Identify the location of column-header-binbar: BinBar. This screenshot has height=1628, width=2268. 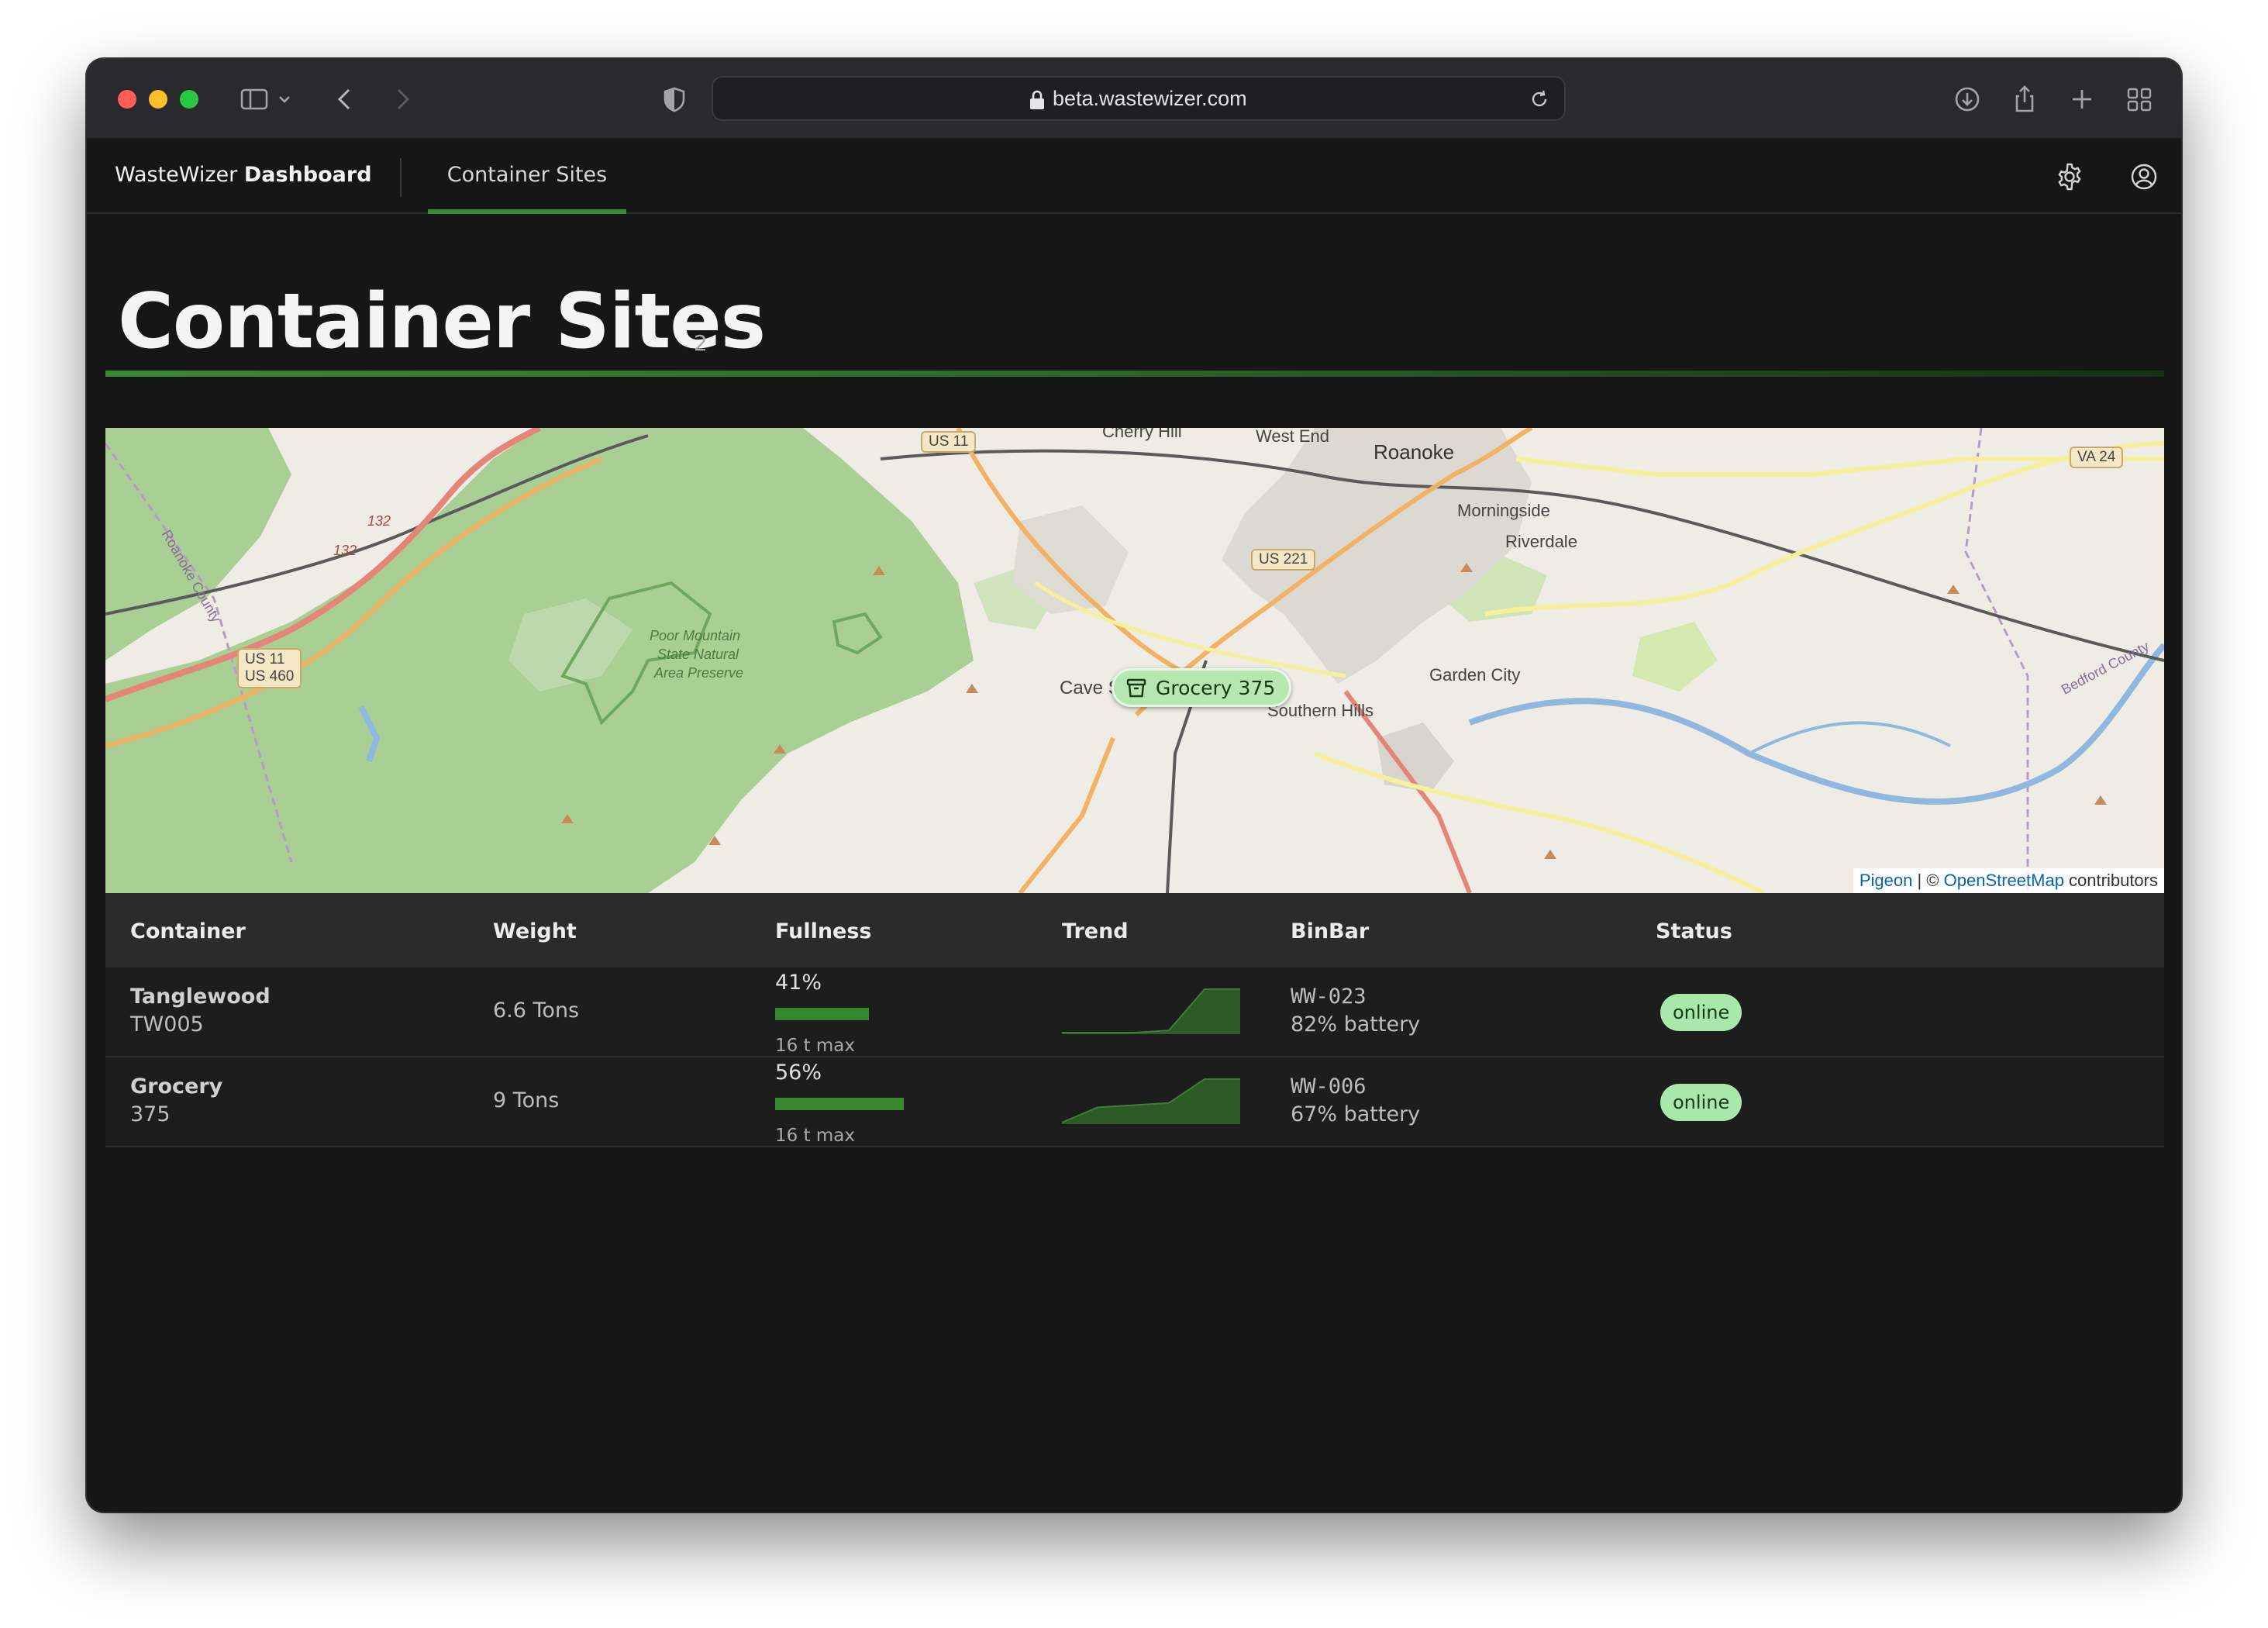
(1330, 931).